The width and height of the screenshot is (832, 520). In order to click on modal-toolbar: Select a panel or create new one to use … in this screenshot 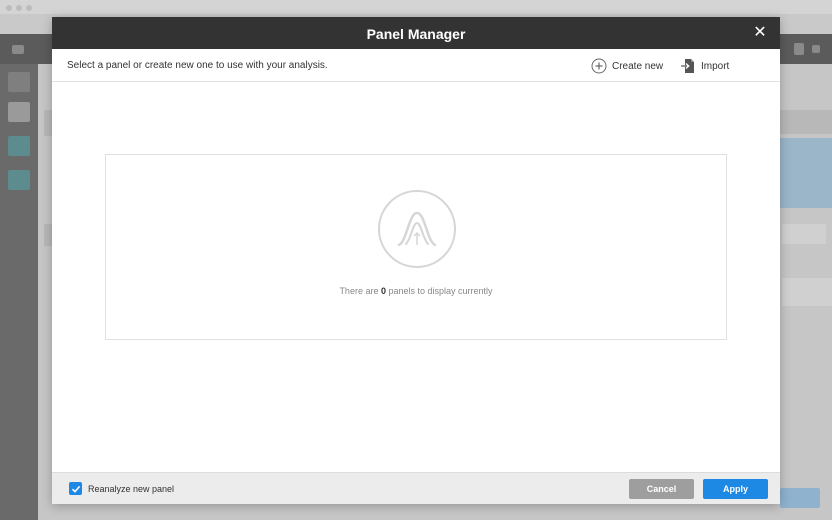, I will do `click(416, 65)`.